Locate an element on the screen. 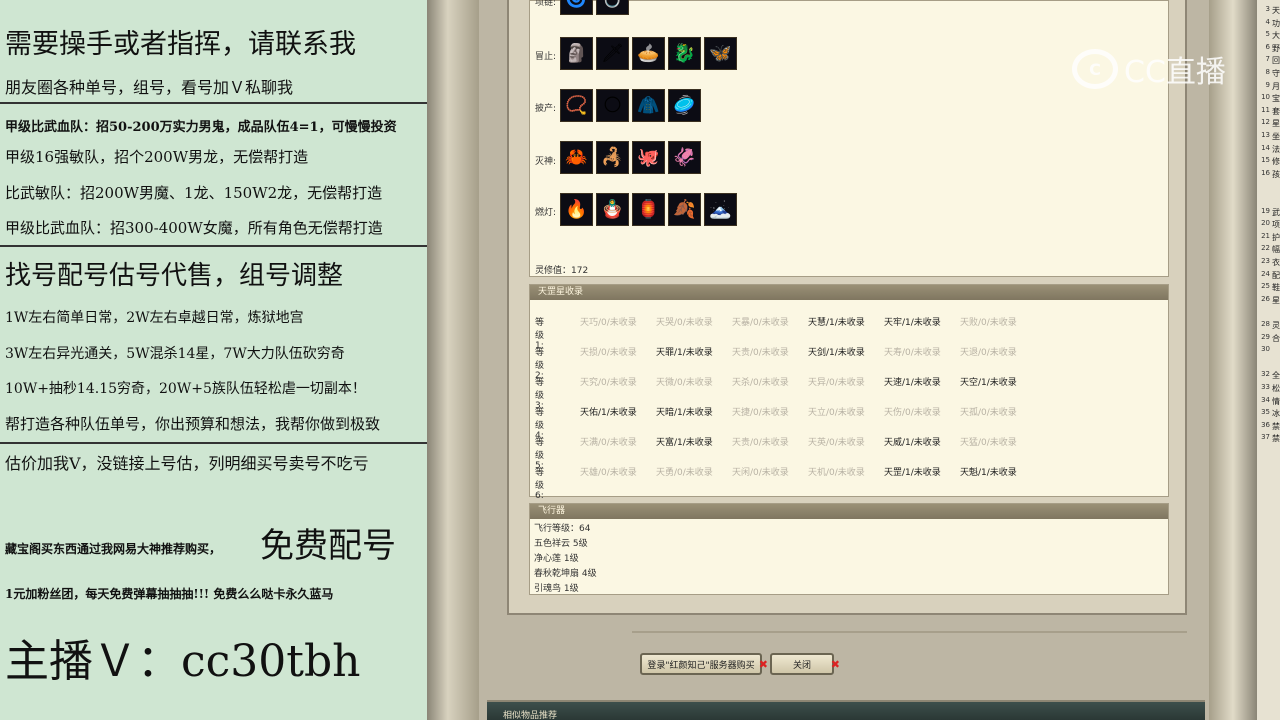  equip-item-icon: 🗻 is located at coordinates (720, 209).